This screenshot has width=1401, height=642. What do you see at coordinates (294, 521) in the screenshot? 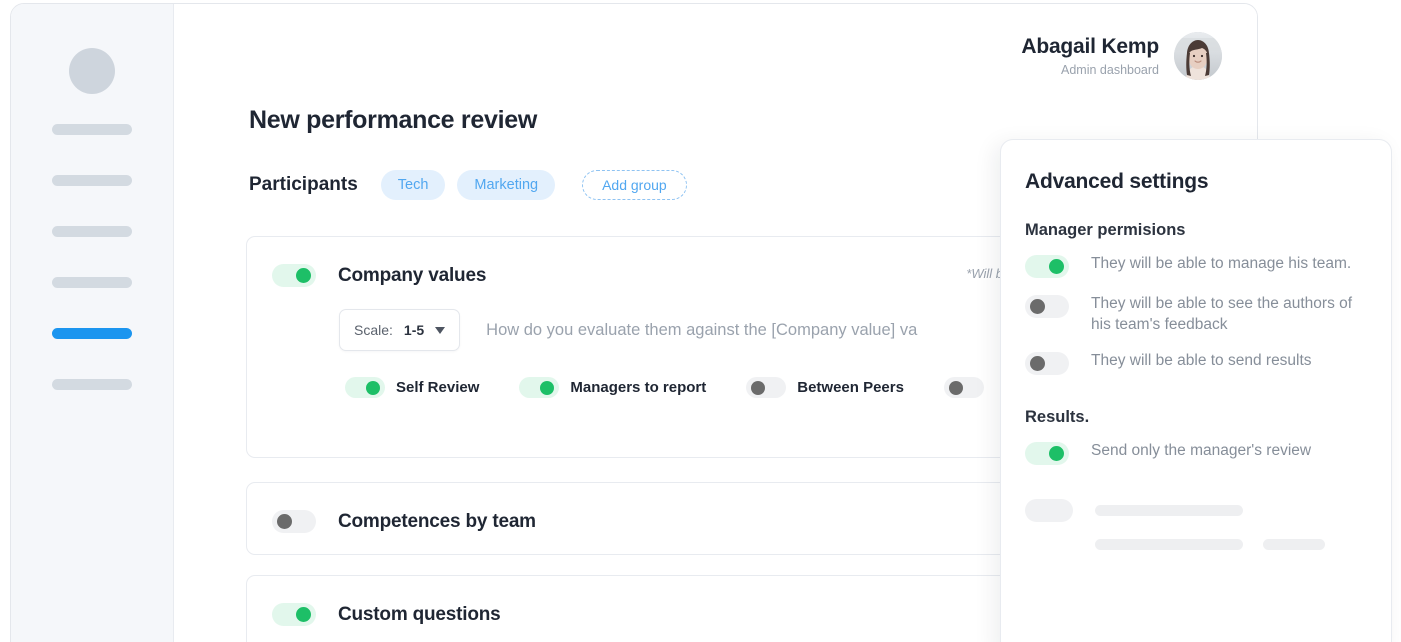
I see `toggle-competences-by-team` at bounding box center [294, 521].